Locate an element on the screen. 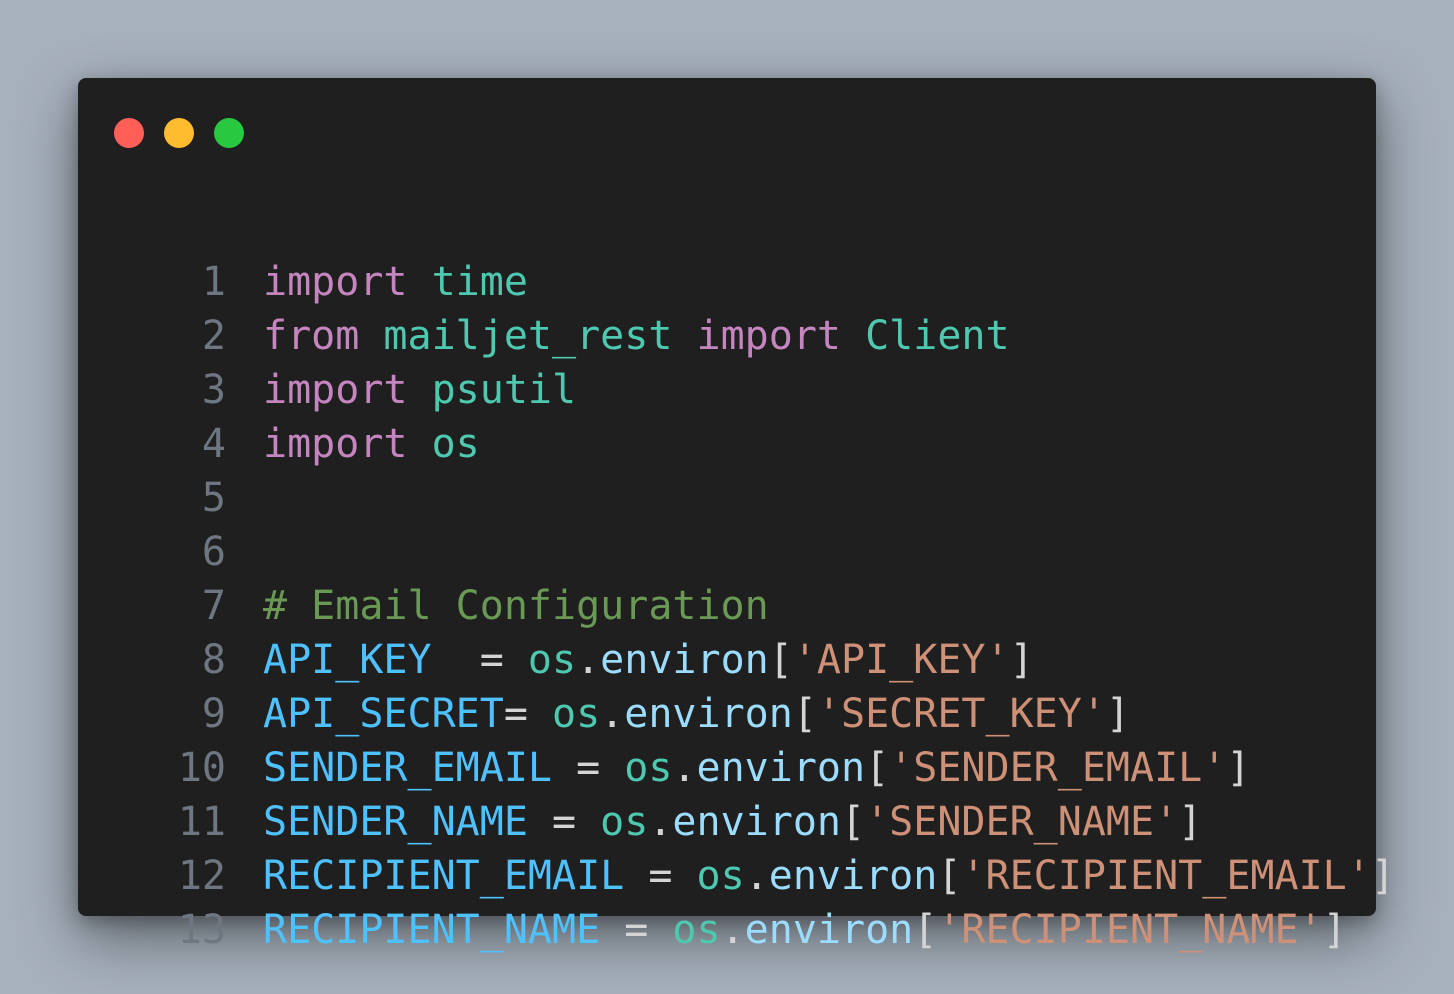 The height and width of the screenshot is (994, 1454). window-controls is located at coordinates (179, 133).